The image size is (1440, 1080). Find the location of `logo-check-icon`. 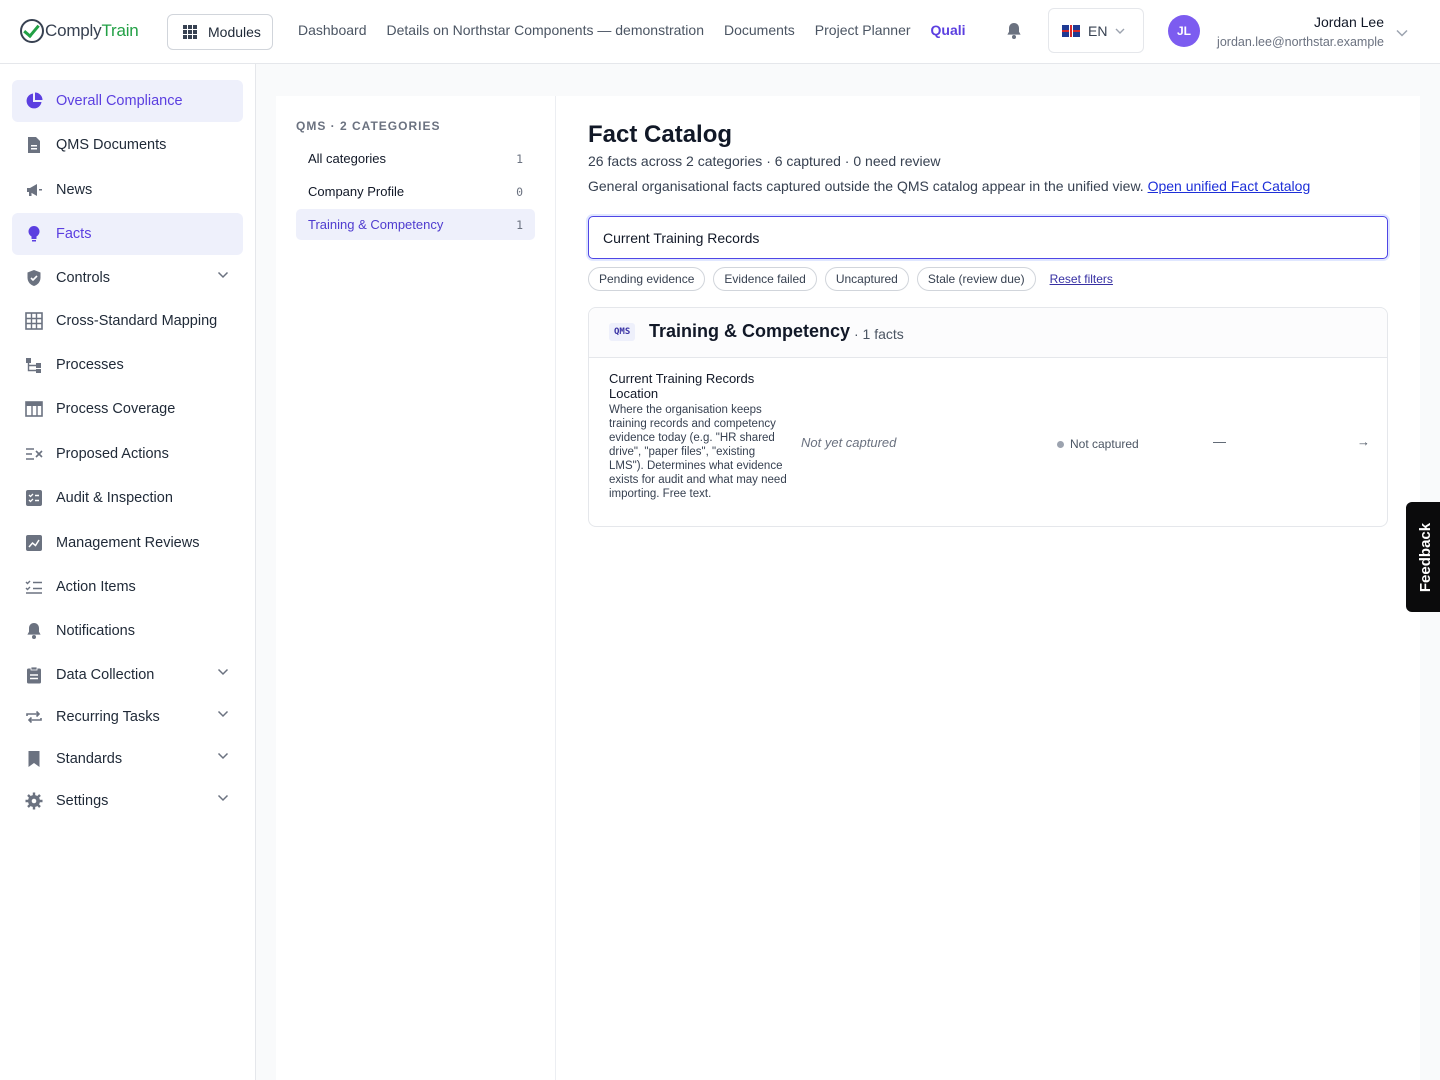

logo-check-icon is located at coordinates (32, 31).